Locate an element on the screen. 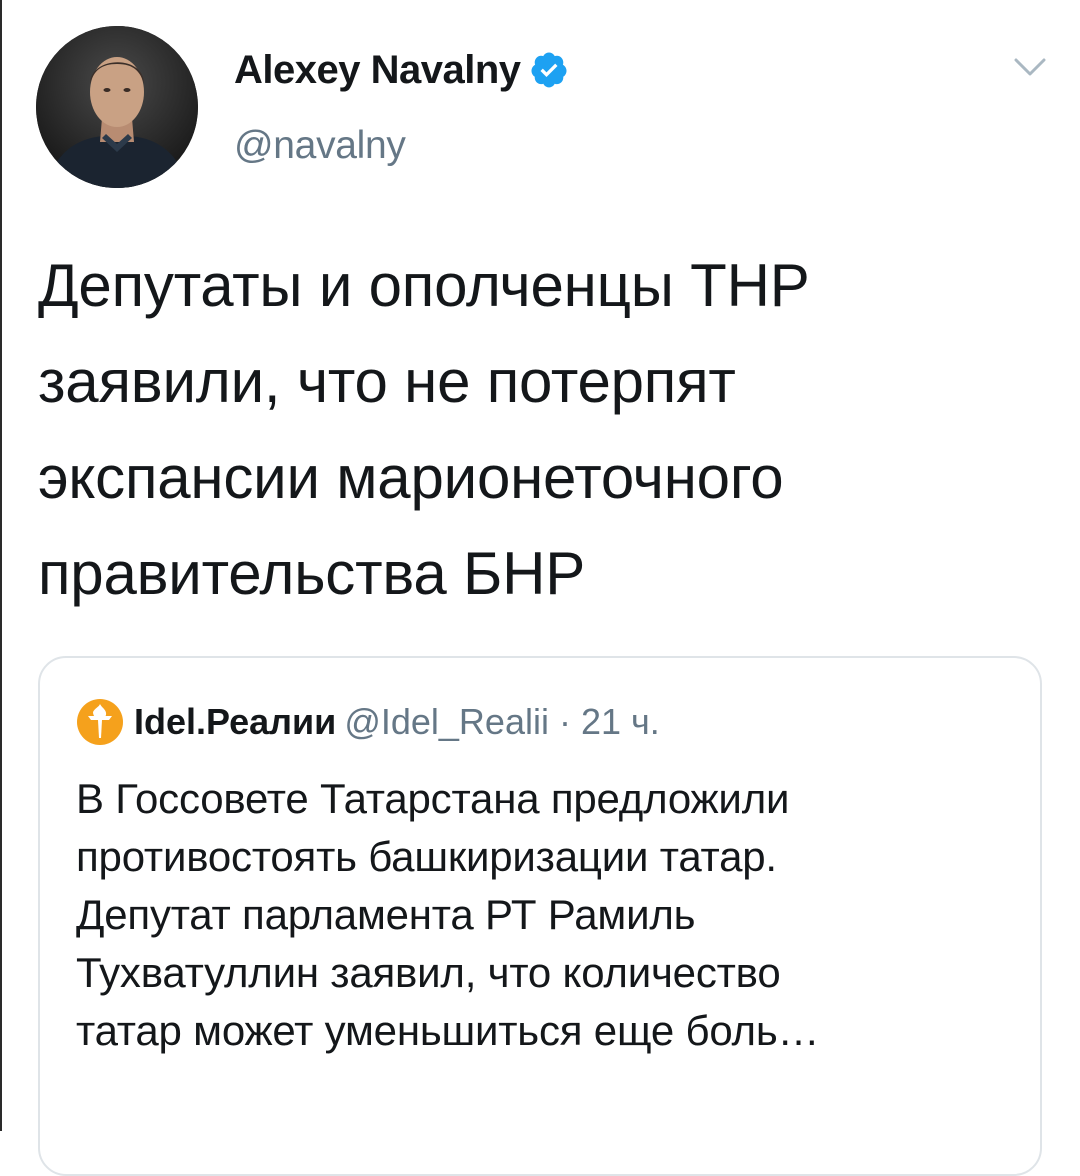 The width and height of the screenshot is (1080, 1176). quoted-author-name: Idel.Реалии is located at coordinates (235, 722).